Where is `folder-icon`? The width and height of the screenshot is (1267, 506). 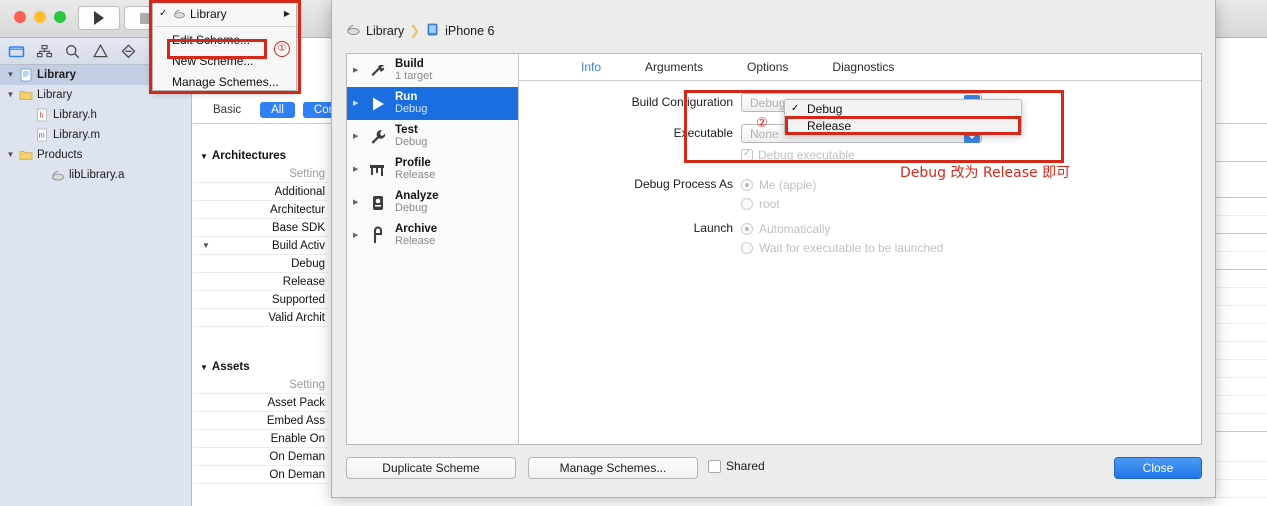 folder-icon is located at coordinates (16, 51).